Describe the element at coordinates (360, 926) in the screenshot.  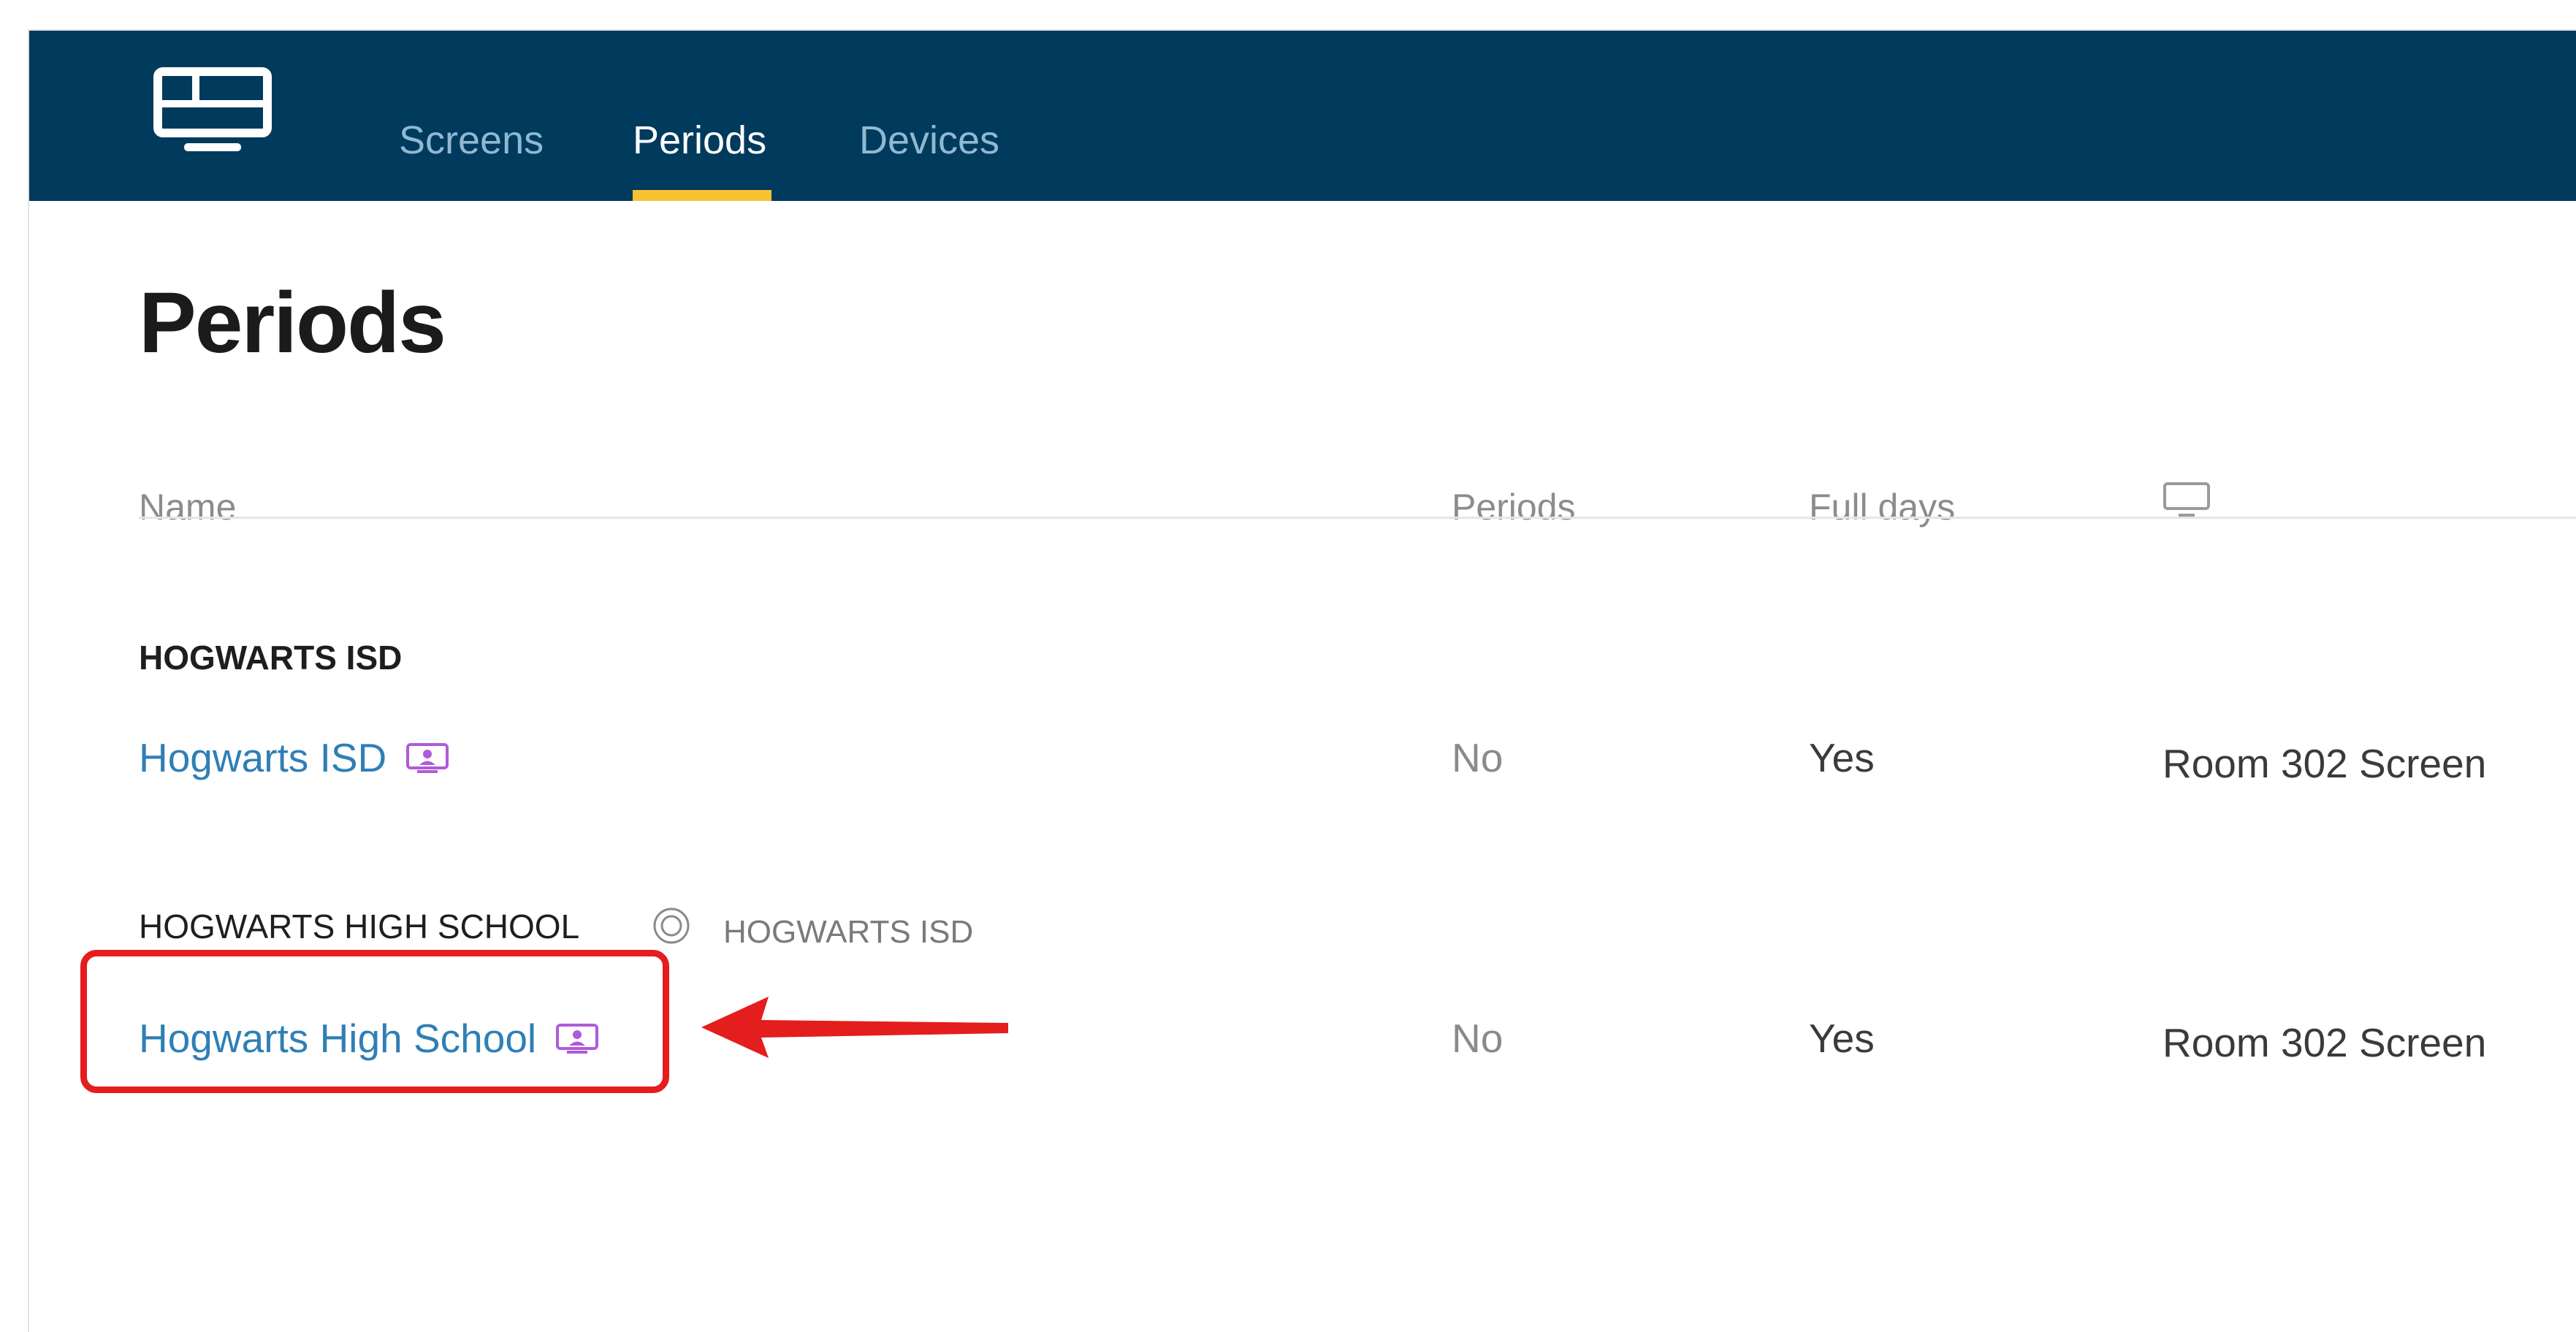
I see `group-title: HOGWARTS HIGH SCHOOL` at that location.